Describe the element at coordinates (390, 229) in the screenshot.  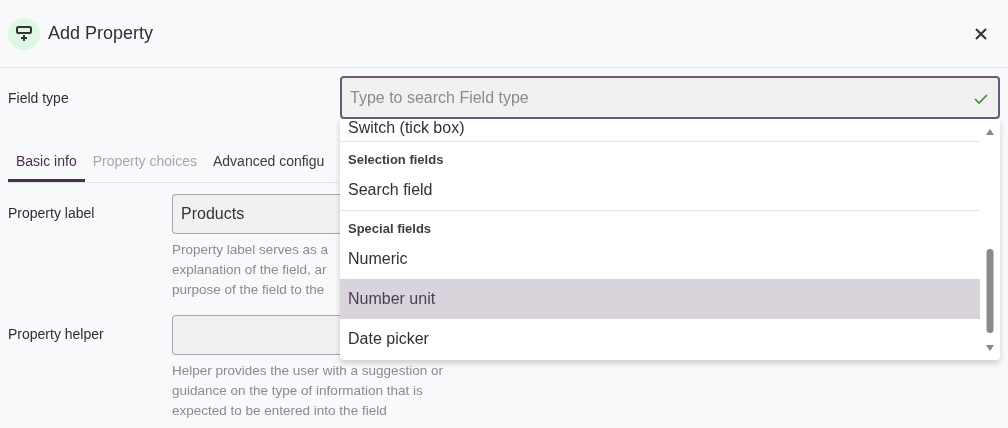
I see `group-heading: Special fields` at that location.